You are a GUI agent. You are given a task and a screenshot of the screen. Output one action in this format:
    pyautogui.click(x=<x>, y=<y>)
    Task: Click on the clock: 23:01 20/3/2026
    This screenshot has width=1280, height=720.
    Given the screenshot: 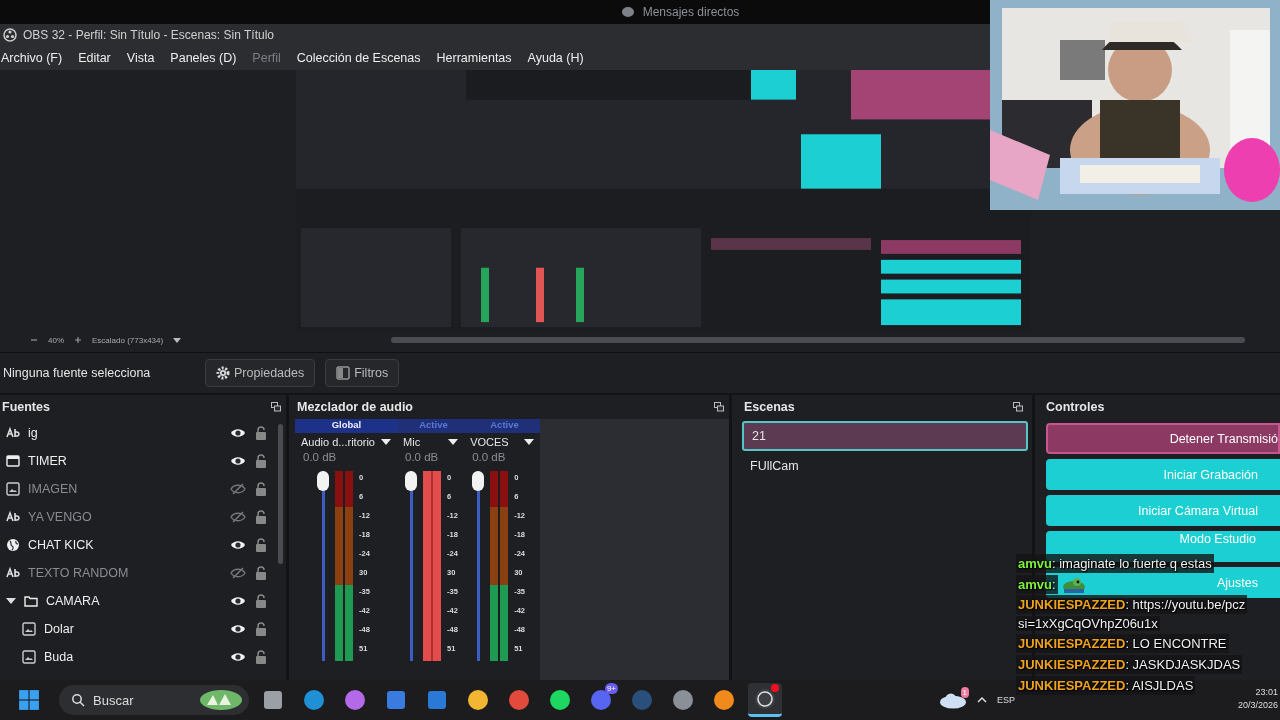 What is the action you would take?
    pyautogui.click(x=1257, y=699)
    